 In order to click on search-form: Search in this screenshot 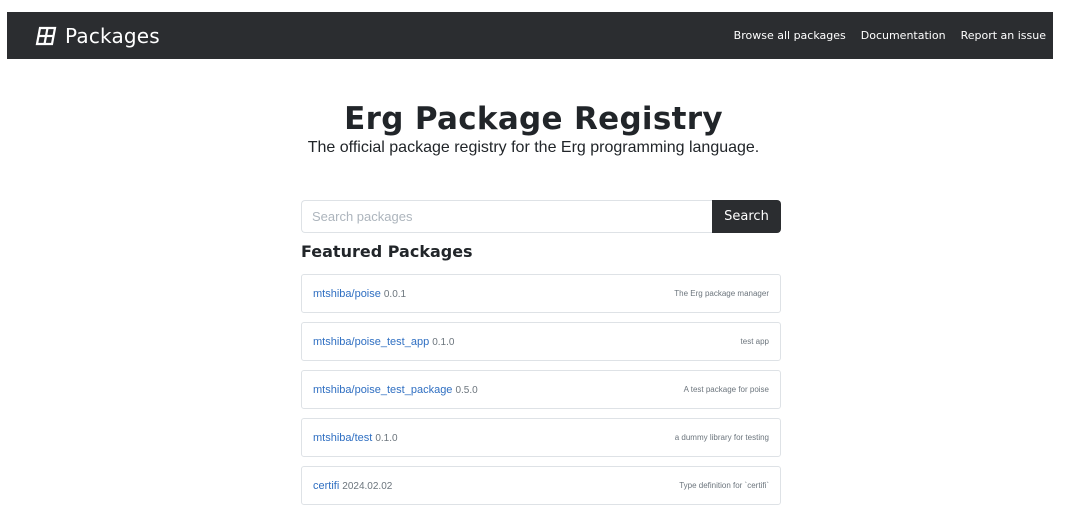, I will do `click(541, 216)`.